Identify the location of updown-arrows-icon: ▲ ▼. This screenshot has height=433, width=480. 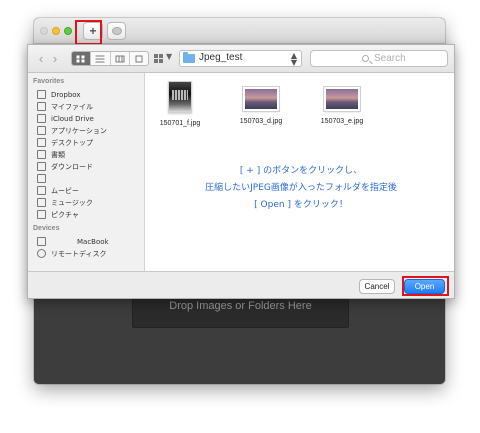
(293, 59).